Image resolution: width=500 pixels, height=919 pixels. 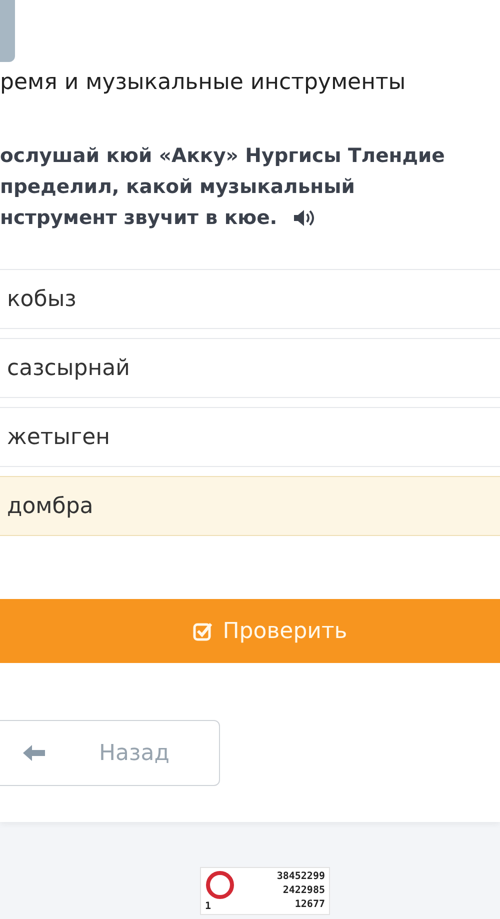 I want to click on counter-number: 1, so click(x=208, y=906).